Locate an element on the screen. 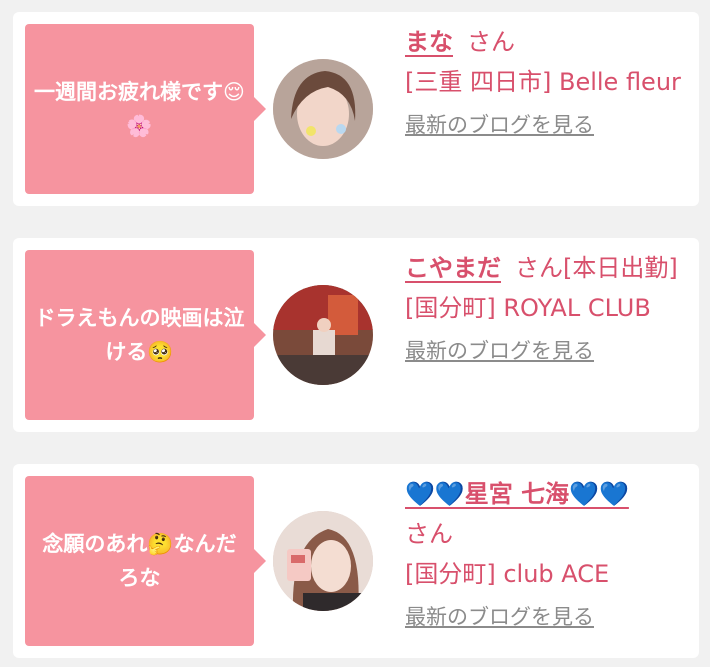 Image resolution: width=710 pixels, height=667 pixels. message-bubble: 念願のあれ🤔なんだろな is located at coordinates (145, 561).